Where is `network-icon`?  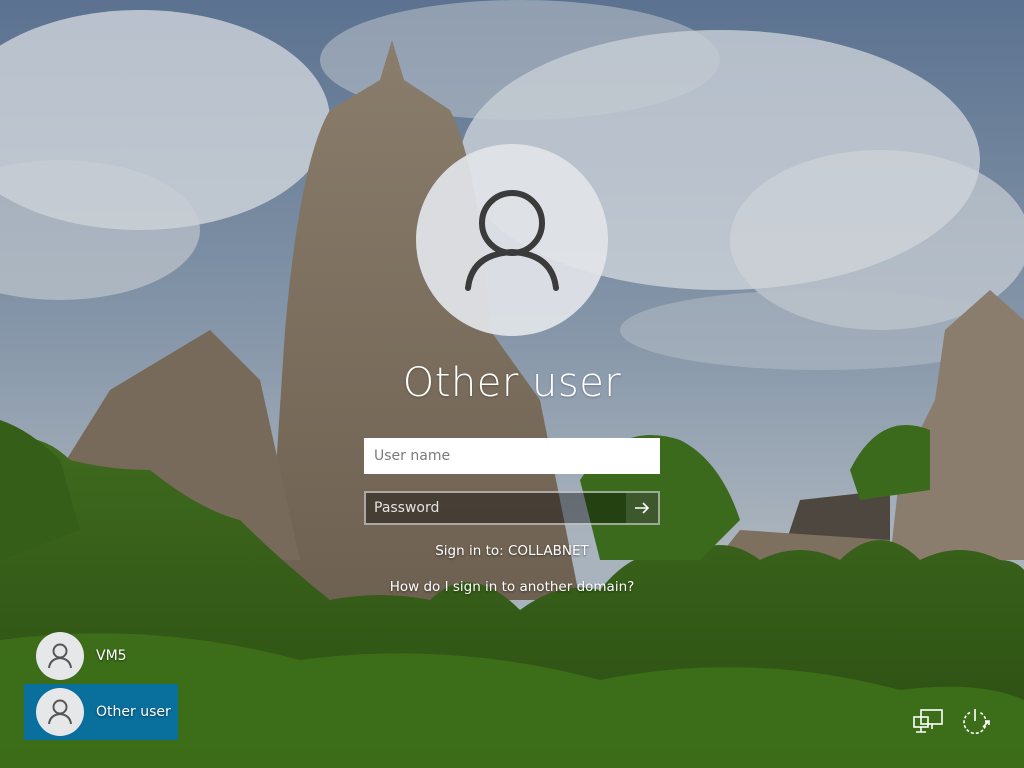
network-icon is located at coordinates (928, 721).